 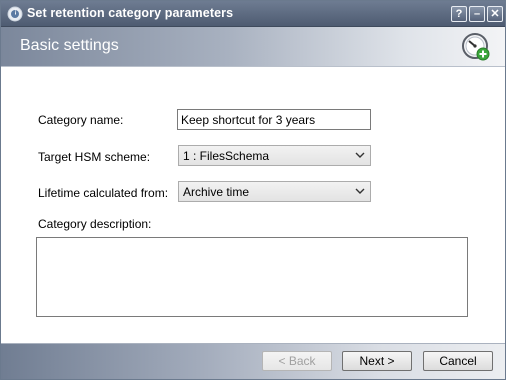 What do you see at coordinates (216, 192) in the screenshot?
I see `lifetime-value: Archive time` at bounding box center [216, 192].